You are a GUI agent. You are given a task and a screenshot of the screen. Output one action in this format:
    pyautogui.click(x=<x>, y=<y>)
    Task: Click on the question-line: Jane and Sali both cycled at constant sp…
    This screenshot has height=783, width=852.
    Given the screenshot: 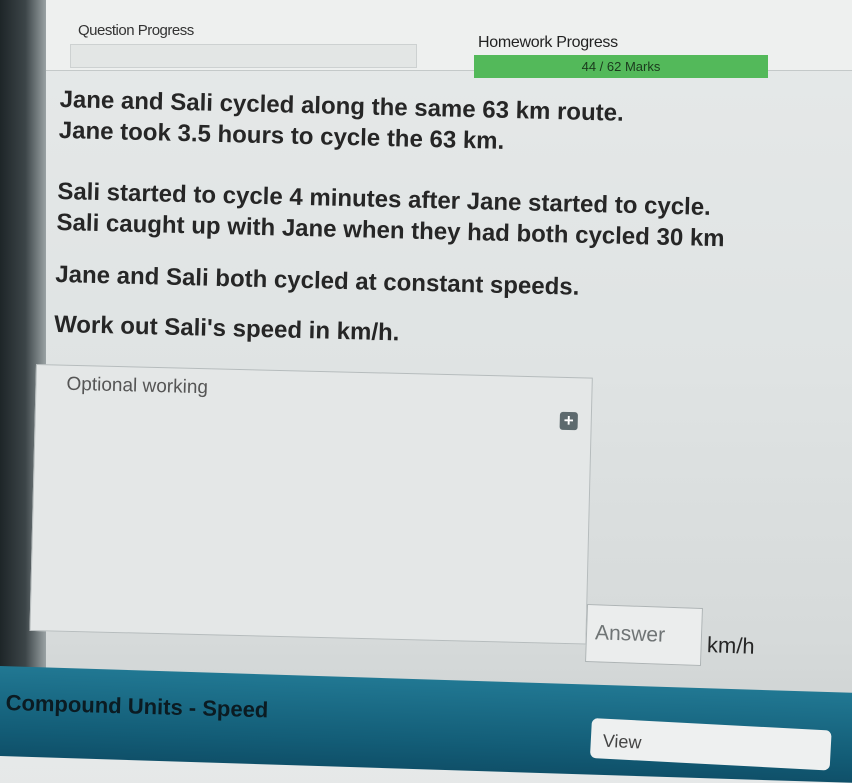 What is the action you would take?
    pyautogui.click(x=317, y=280)
    